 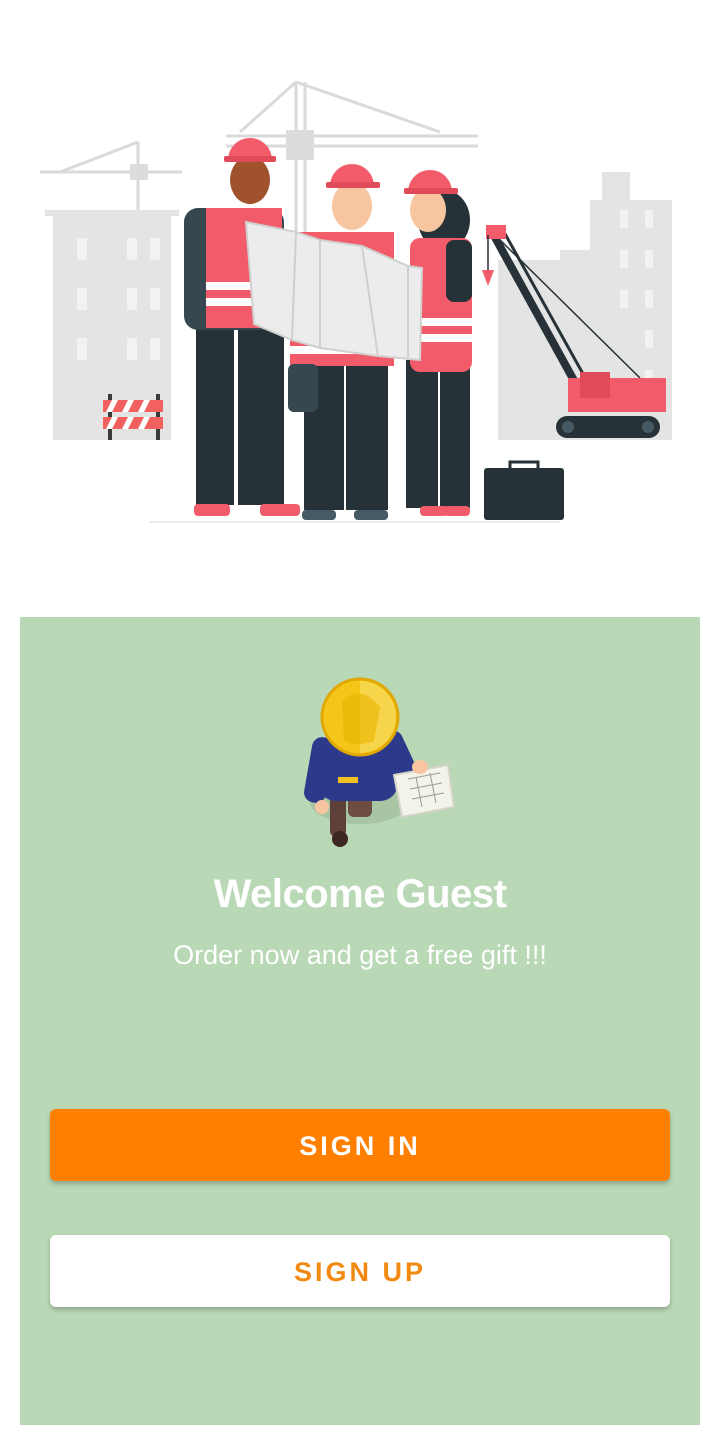 I want to click on welcome-title: Welcome Guest, so click(x=360, y=894).